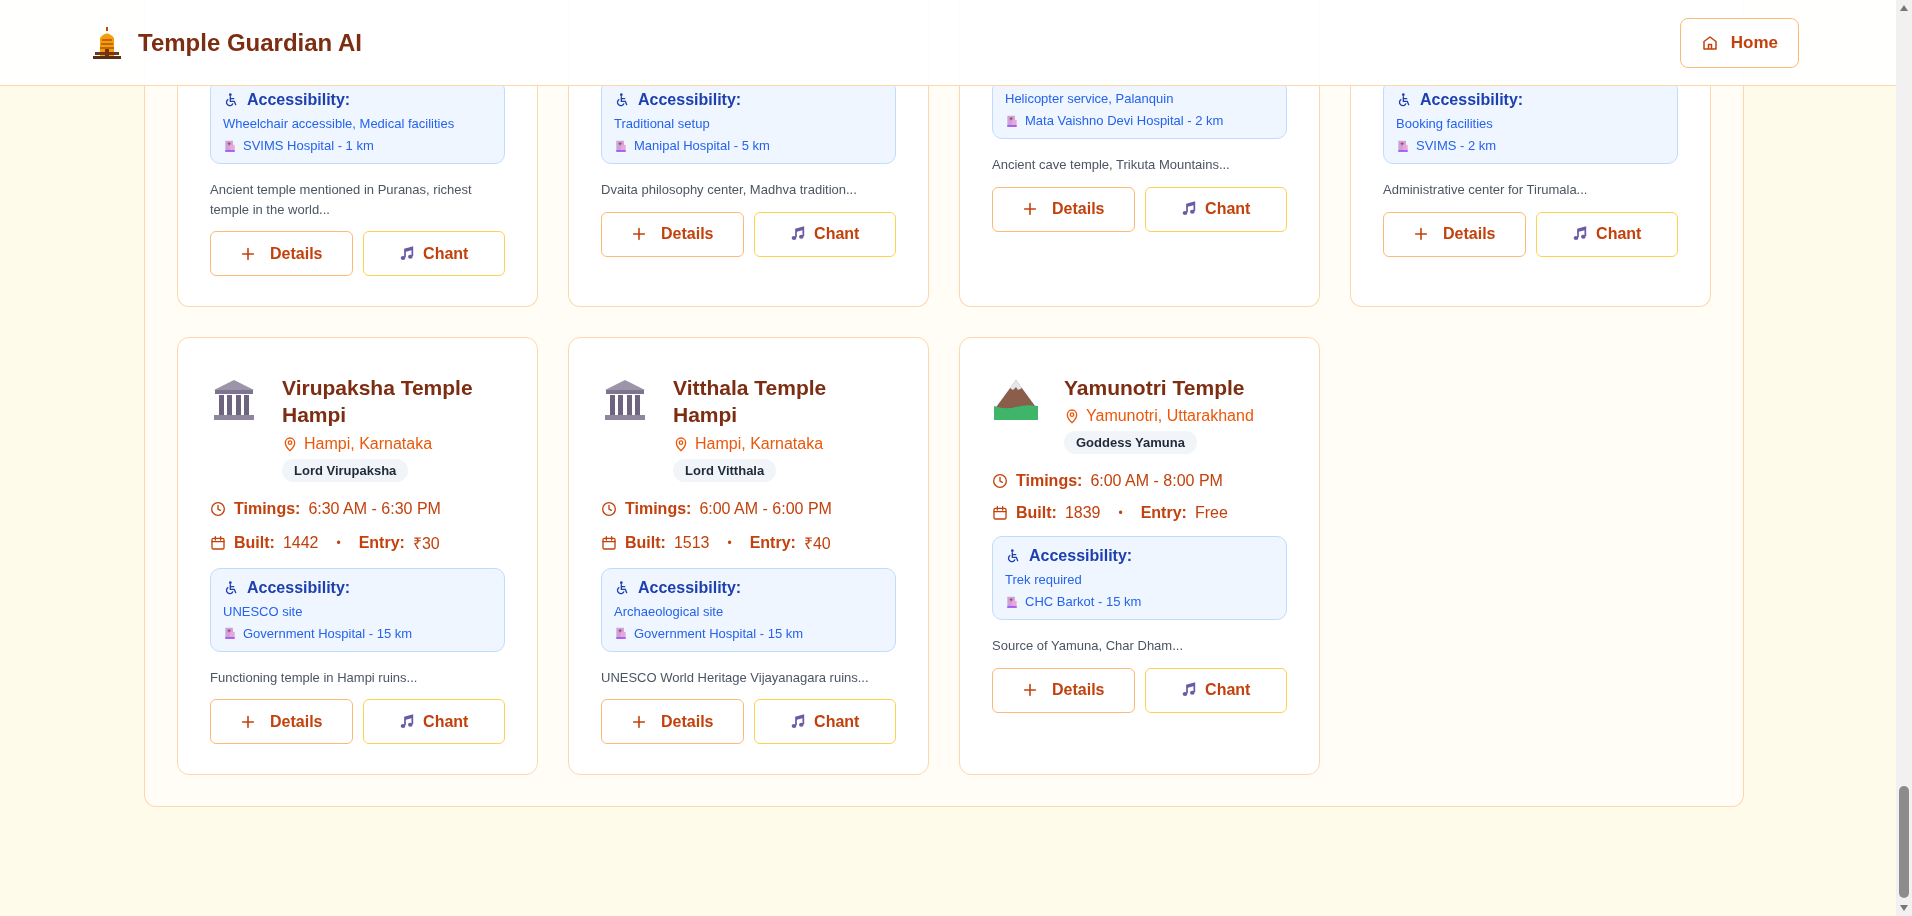  Describe the element at coordinates (107, 42) in the screenshot. I see `temple-logo-icon` at that location.